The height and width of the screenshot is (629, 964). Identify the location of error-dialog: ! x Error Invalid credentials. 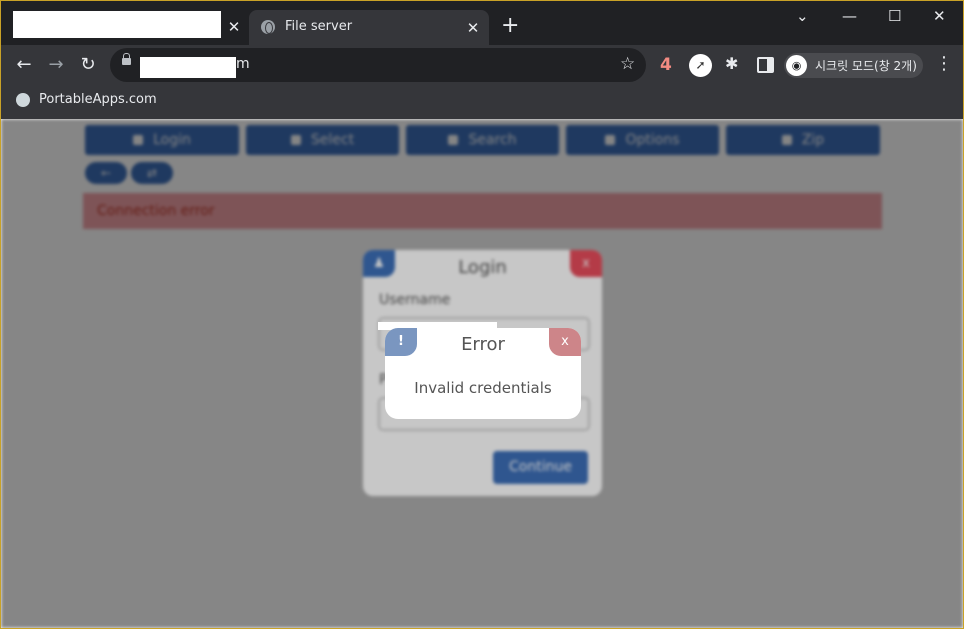
(483, 373).